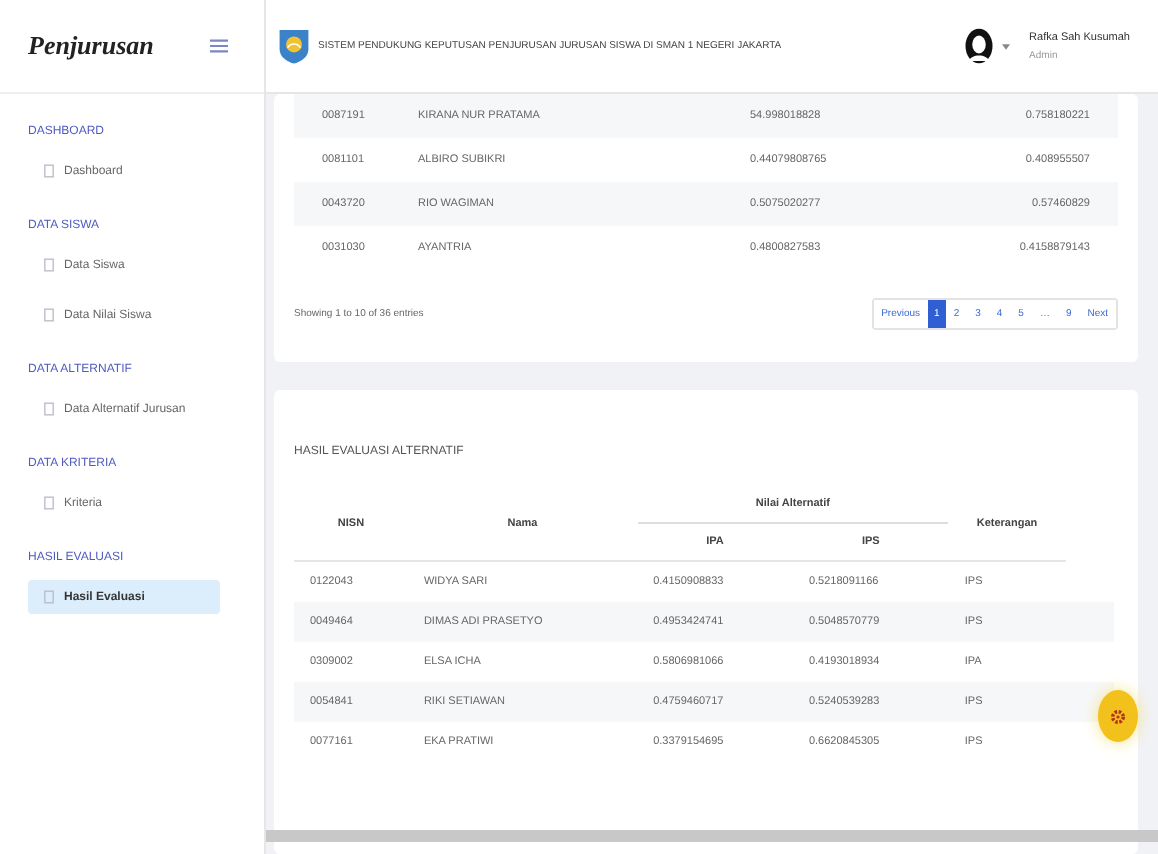  What do you see at coordinates (91, 46) in the screenshot?
I see `brand-logo: Penjurusan` at bounding box center [91, 46].